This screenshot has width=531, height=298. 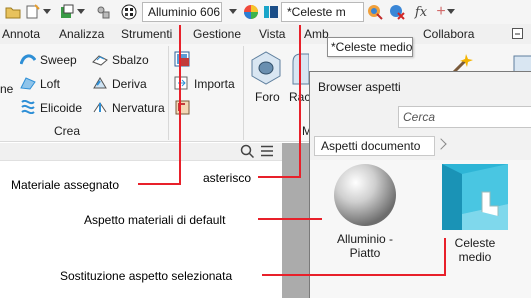 I want to click on annotation-material-assigned: Materiale assegnato, so click(x=65, y=185).